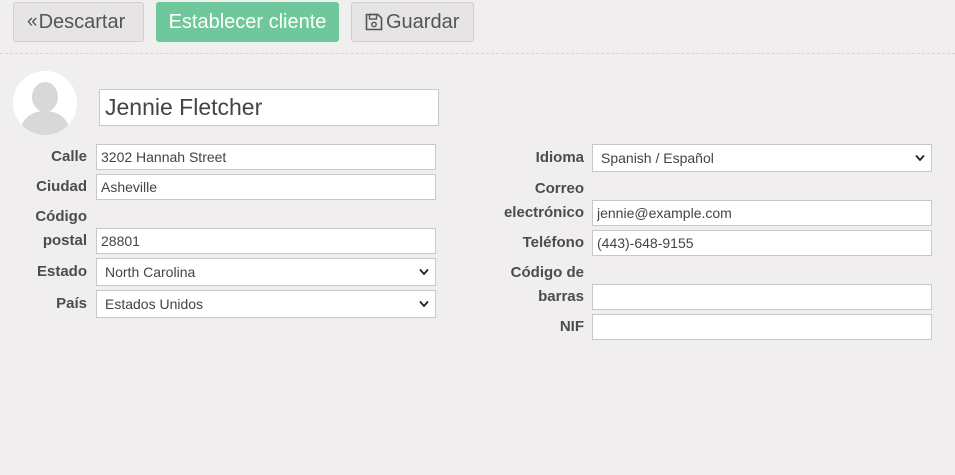 The height and width of the screenshot is (475, 955). I want to click on toolbar: «Descartar Establecer cliente Guardar, so click(477, 27).